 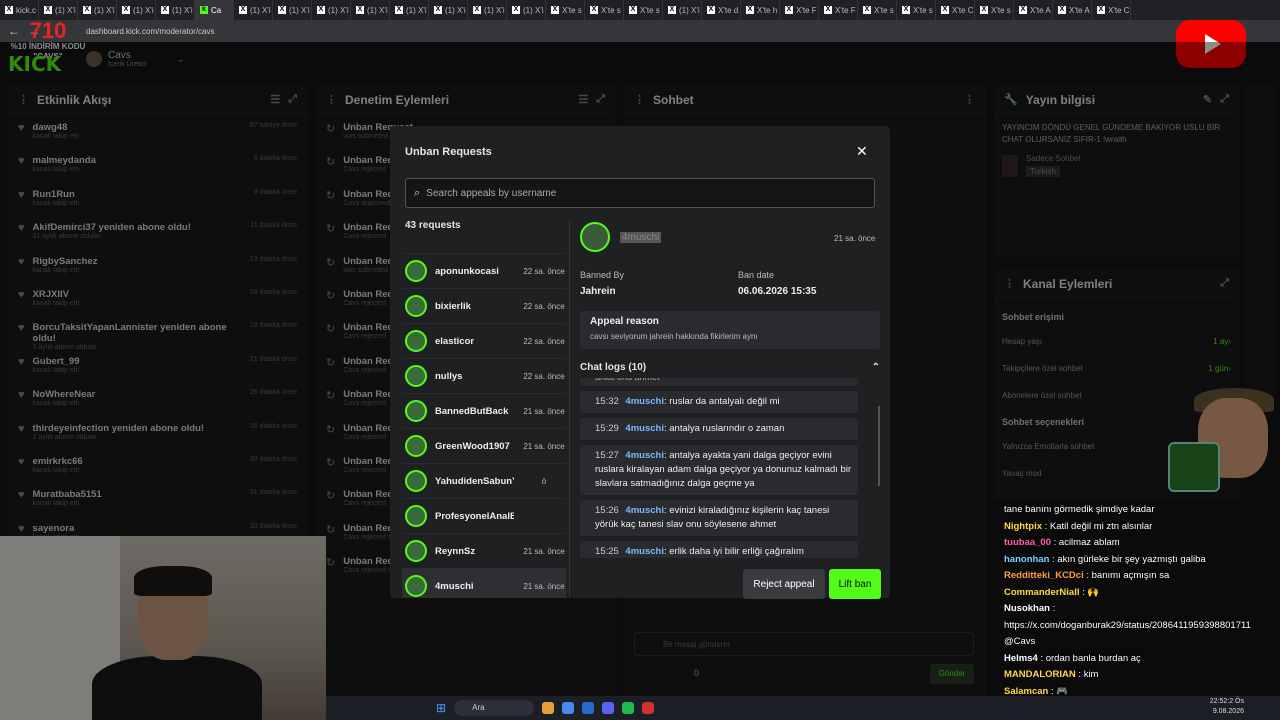 What do you see at coordinates (544, 376) in the screenshot?
I see `request-time: 22 sa. önce` at bounding box center [544, 376].